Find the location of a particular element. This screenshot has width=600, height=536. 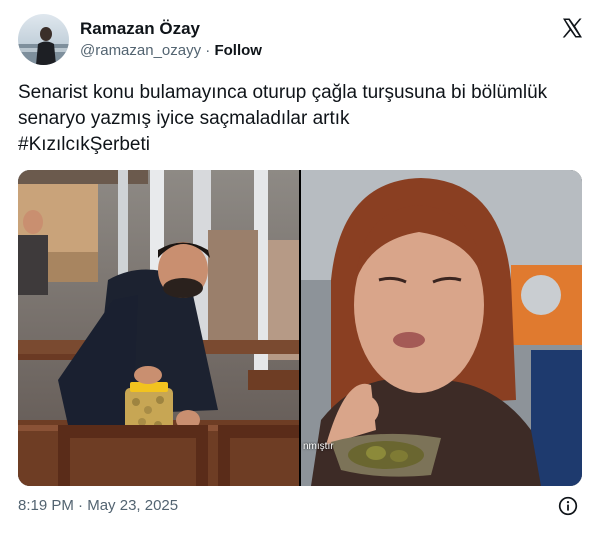

author-handle-row: @ramazan_ozayy · Follow is located at coordinates (171, 50).